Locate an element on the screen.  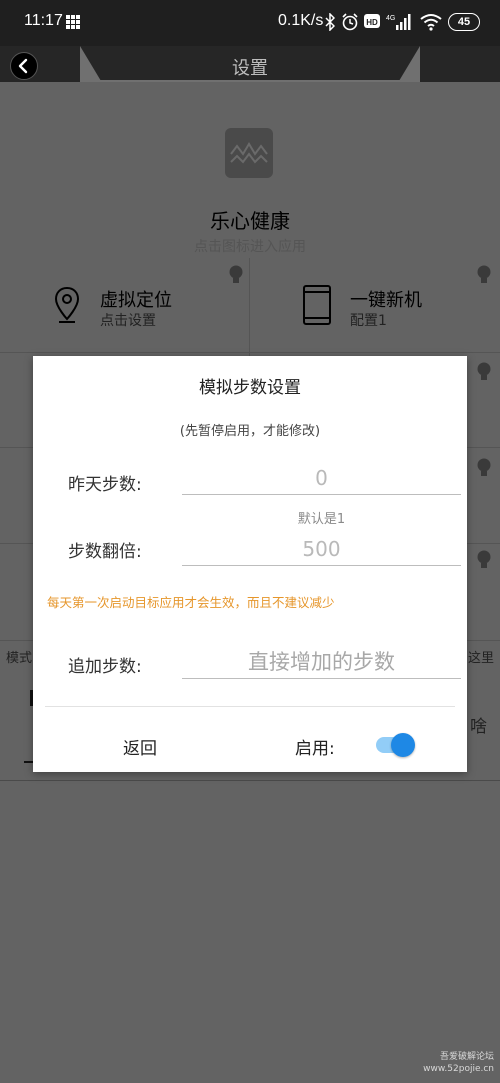
signal-4g-icon: 4G is located at coordinates (398, 22).